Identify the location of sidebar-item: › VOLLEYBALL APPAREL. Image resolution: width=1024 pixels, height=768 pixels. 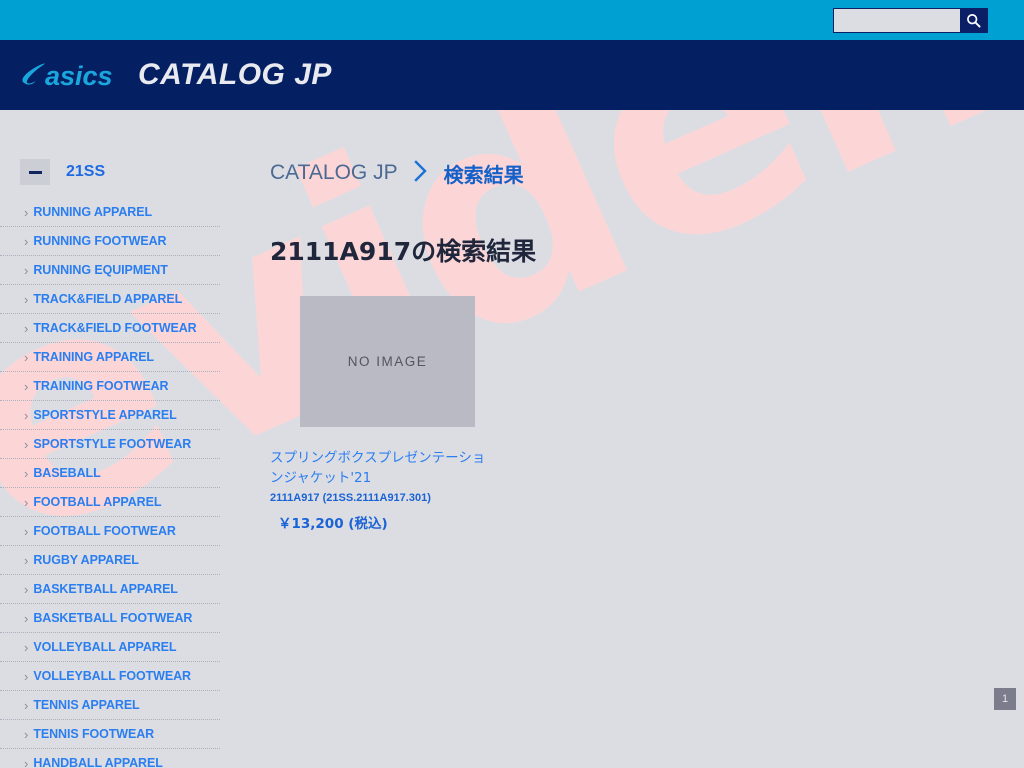
(110, 647).